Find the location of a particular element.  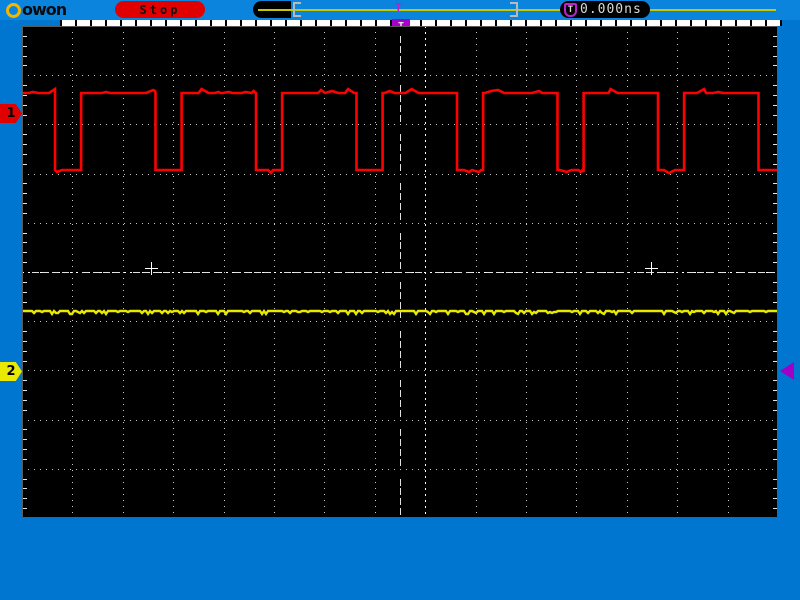

brand-logo: owon is located at coordinates (36, 9).